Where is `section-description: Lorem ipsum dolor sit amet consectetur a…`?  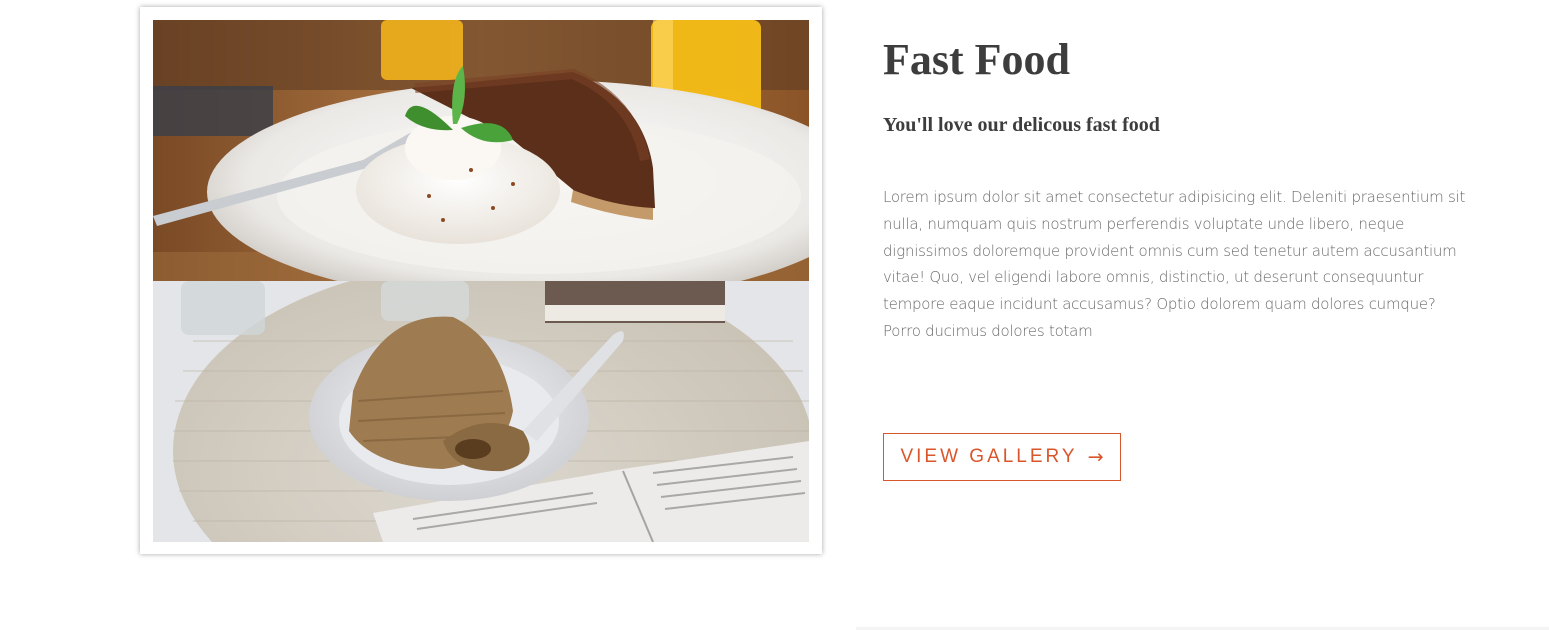
section-description: Lorem ipsum dolor sit amet consectetur a… is located at coordinates (1174, 264).